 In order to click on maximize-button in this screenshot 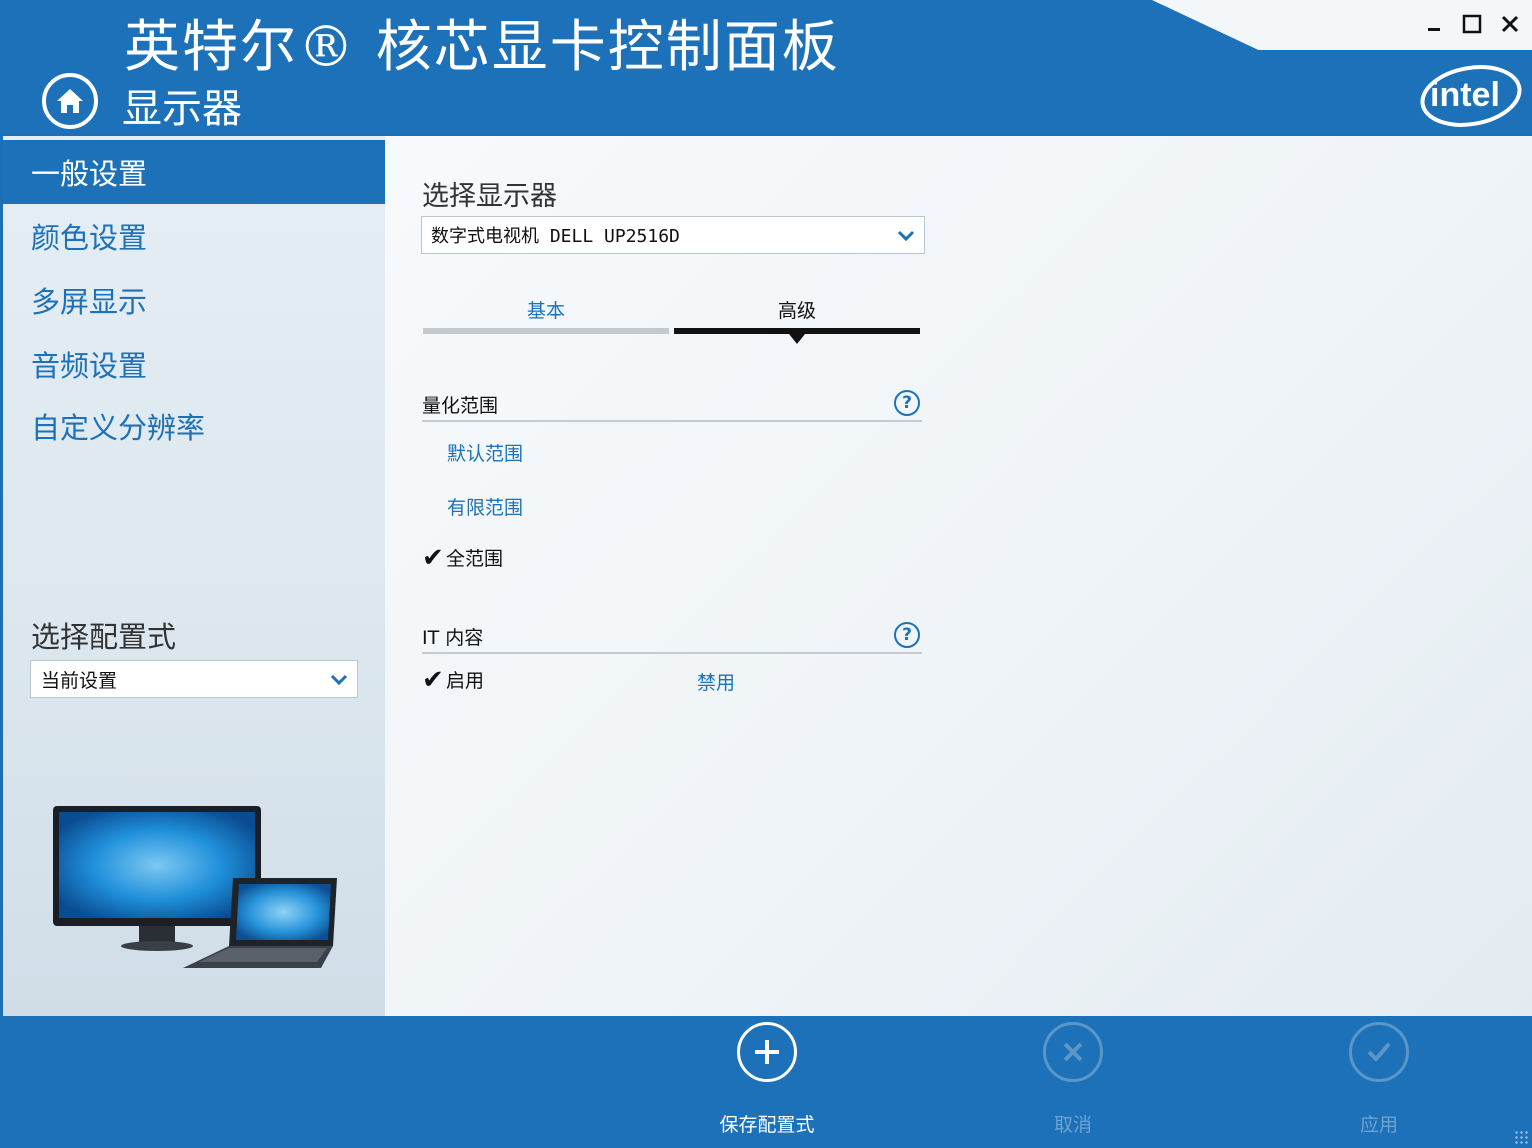, I will do `click(1472, 24)`.